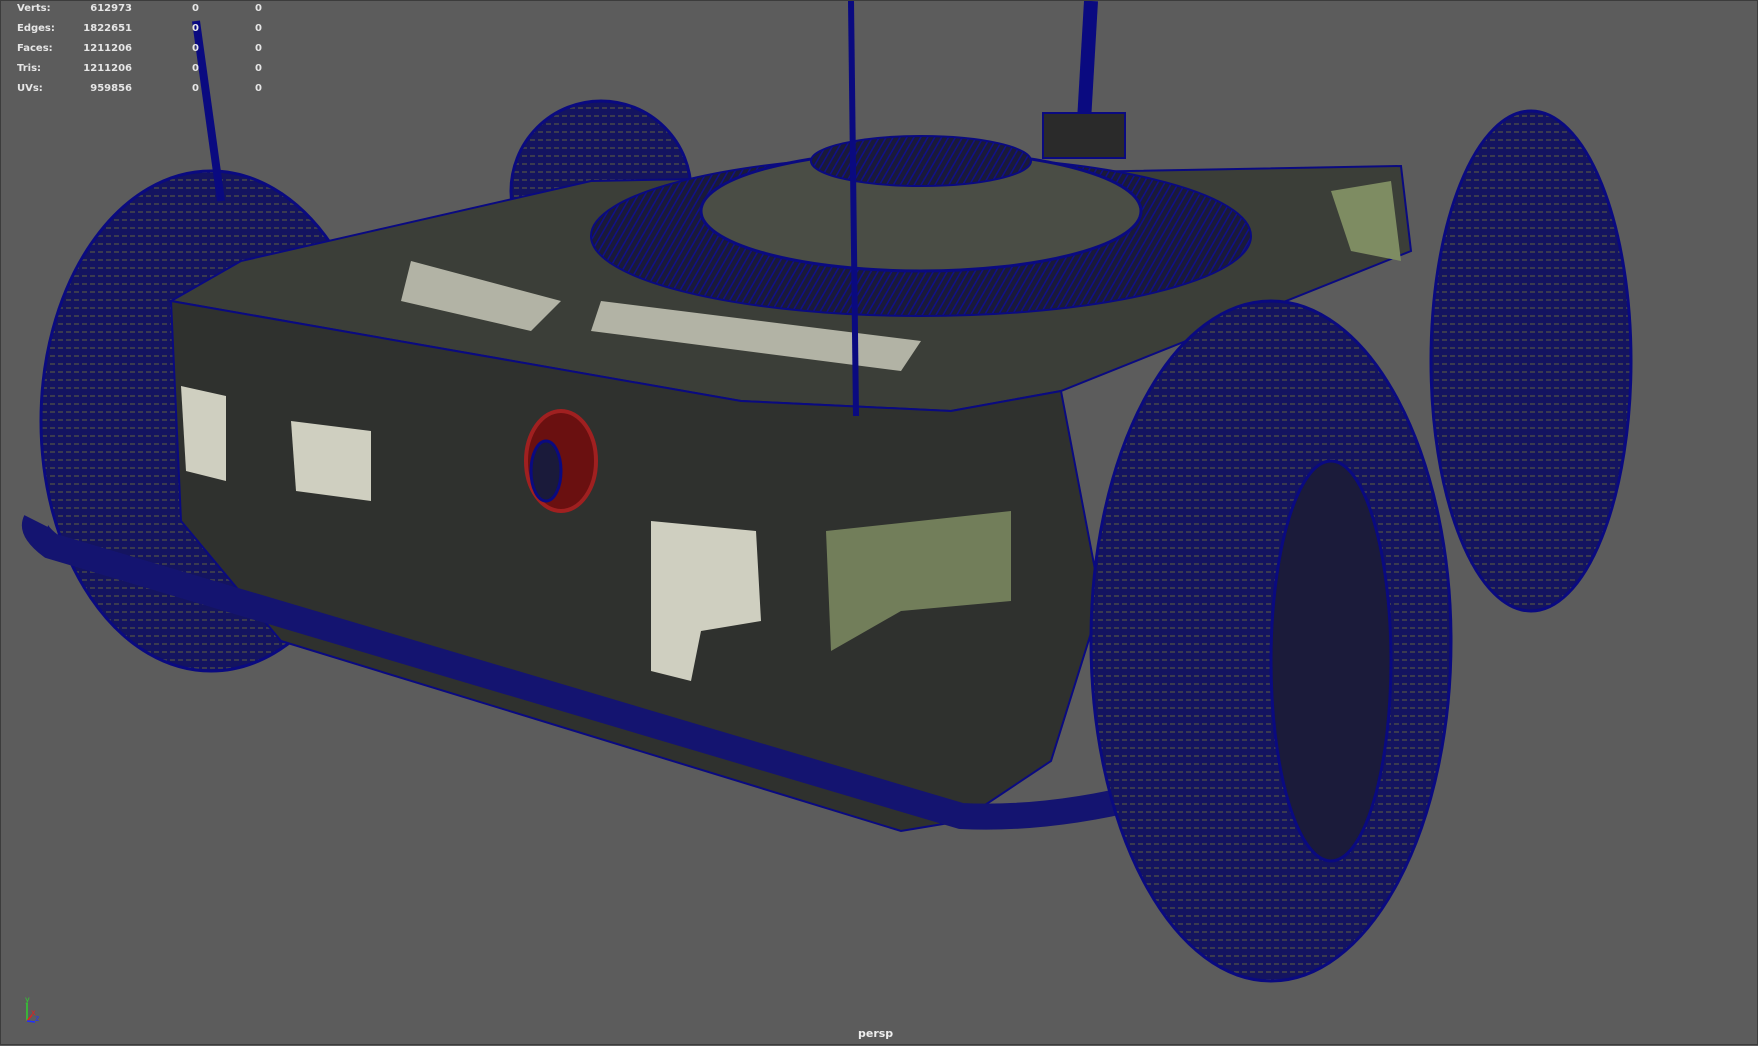  Describe the element at coordinates (27, 999) in the screenshot. I see `axis-y-label: y` at that location.